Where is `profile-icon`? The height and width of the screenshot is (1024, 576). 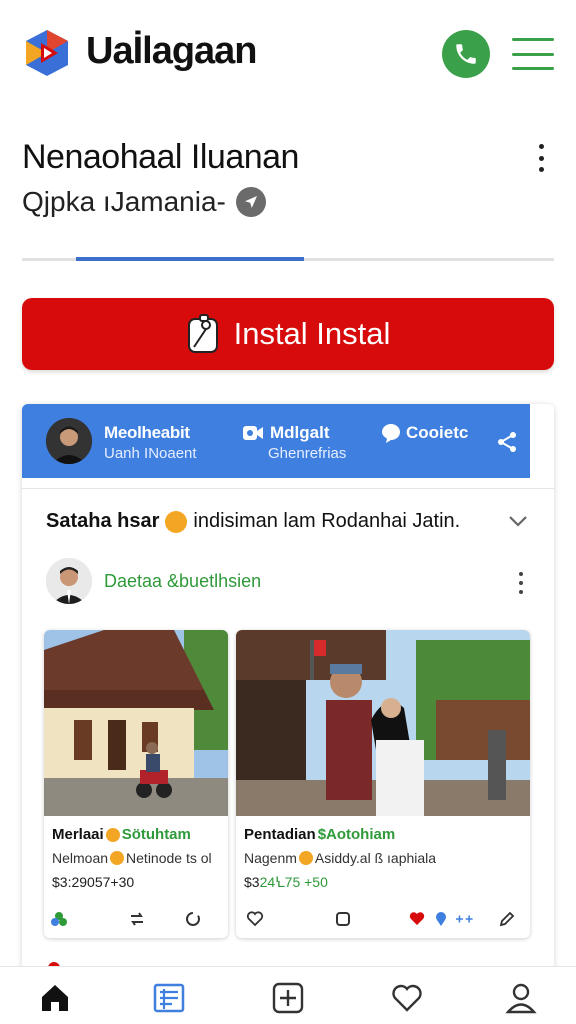 profile-icon is located at coordinates (521, 998).